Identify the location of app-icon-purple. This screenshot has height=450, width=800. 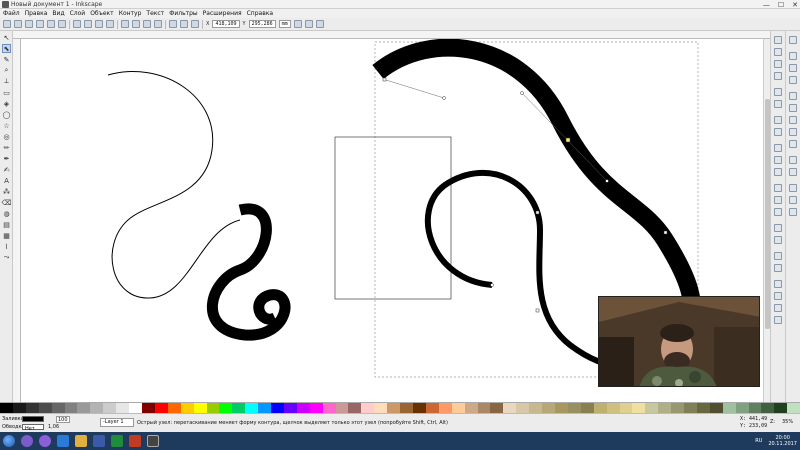
(27, 441).